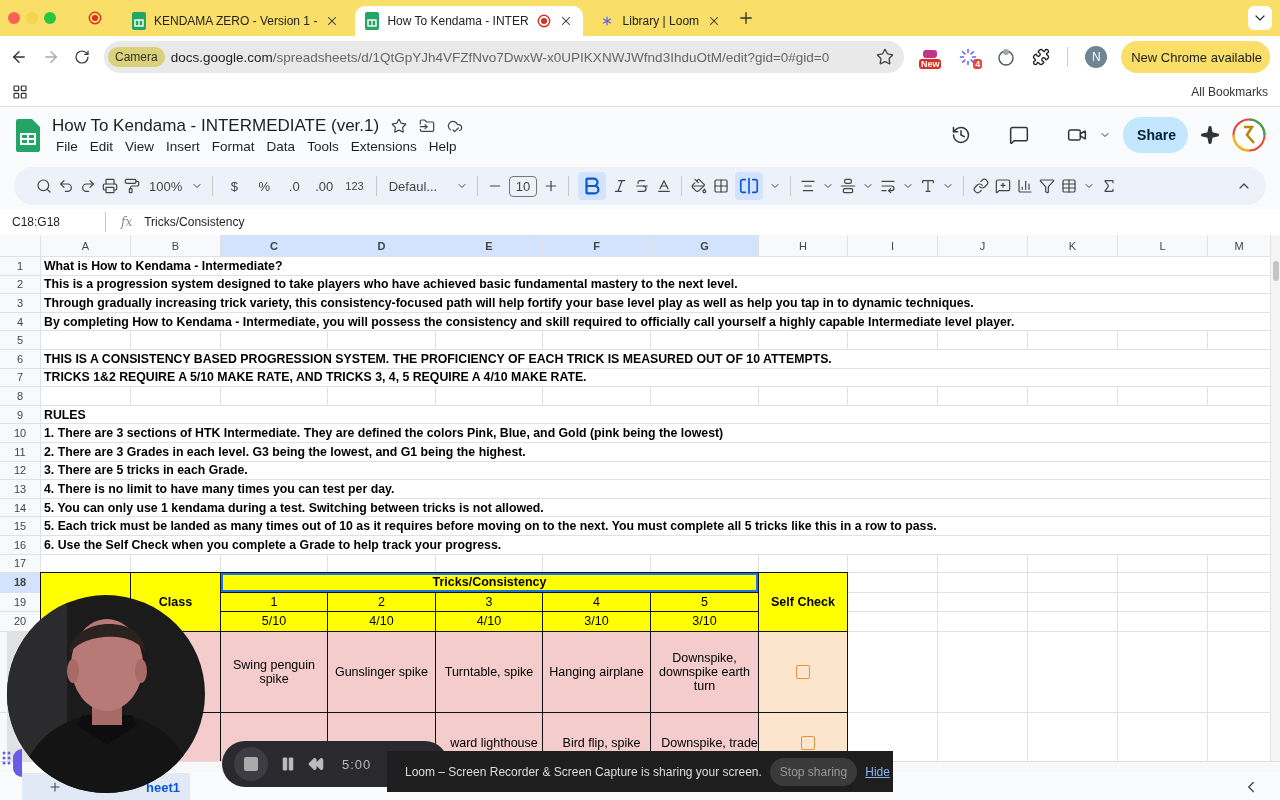 This screenshot has width=1280, height=800. Describe the element at coordinates (20, 303) in the screenshot. I see `row-header: 3` at that location.